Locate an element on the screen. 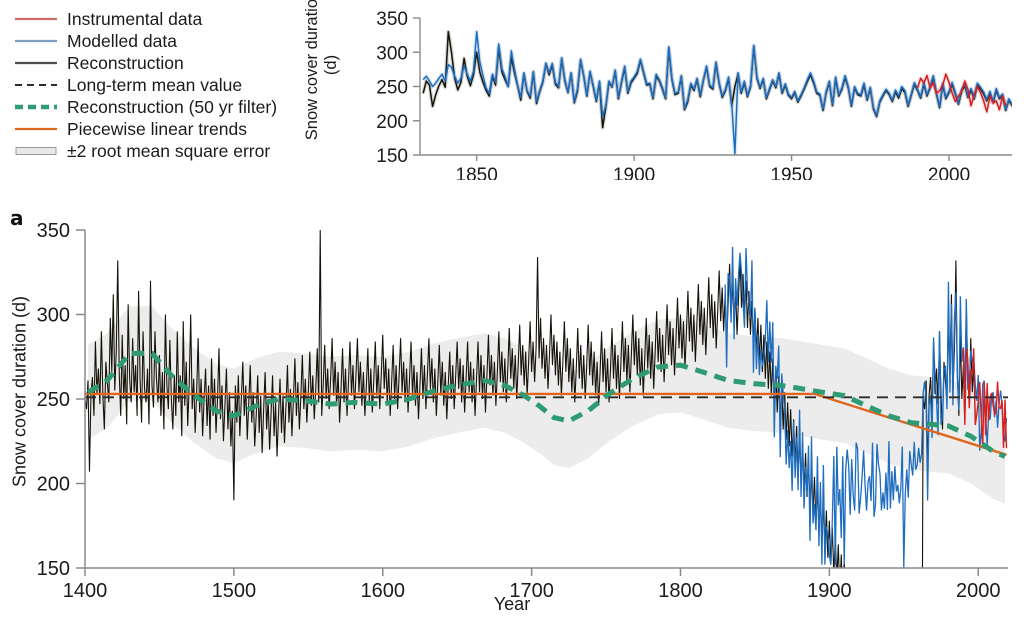 This screenshot has width=1024, height=620. band-swatch-icon is located at coordinates (36, 151).